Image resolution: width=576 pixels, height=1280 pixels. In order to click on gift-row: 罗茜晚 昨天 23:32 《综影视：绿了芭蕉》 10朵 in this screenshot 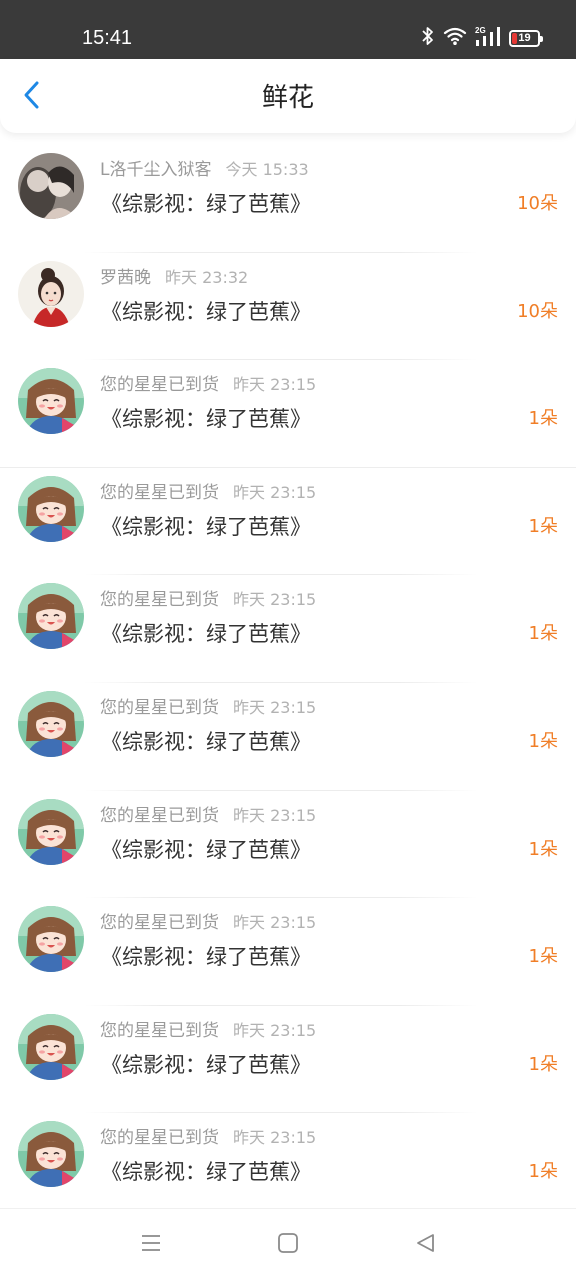, I will do `click(288, 307)`.